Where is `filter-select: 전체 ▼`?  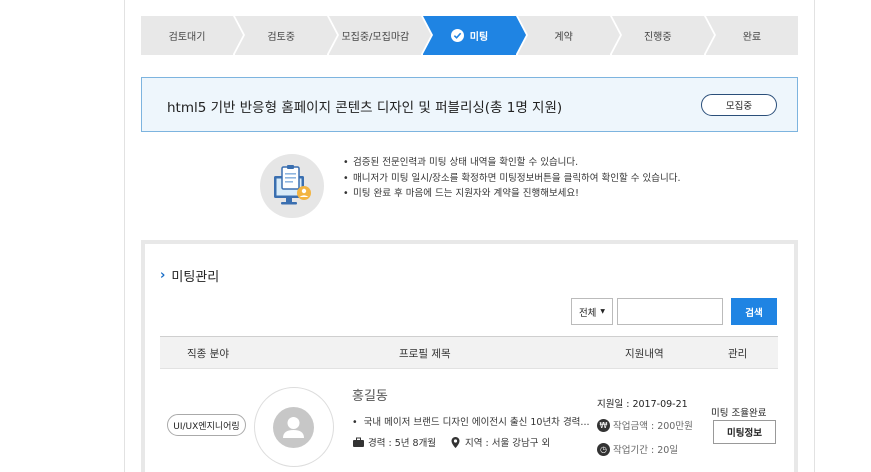
filter-select: 전체 ▼ is located at coordinates (592, 311).